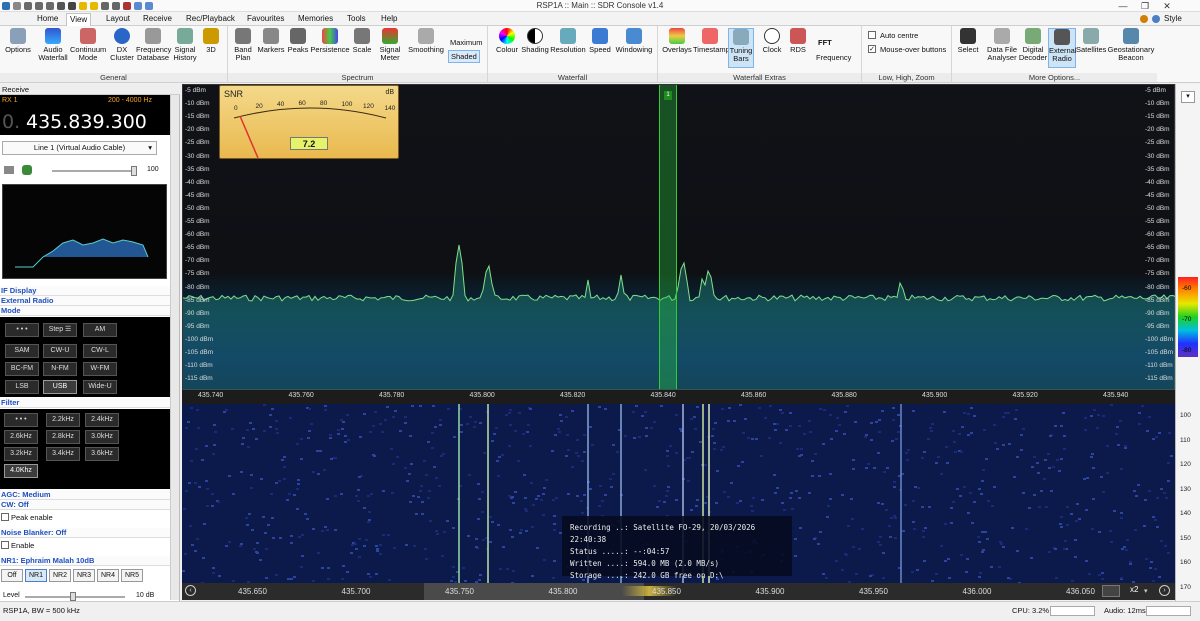  I want to click on options-button: Options, so click(18, 41).